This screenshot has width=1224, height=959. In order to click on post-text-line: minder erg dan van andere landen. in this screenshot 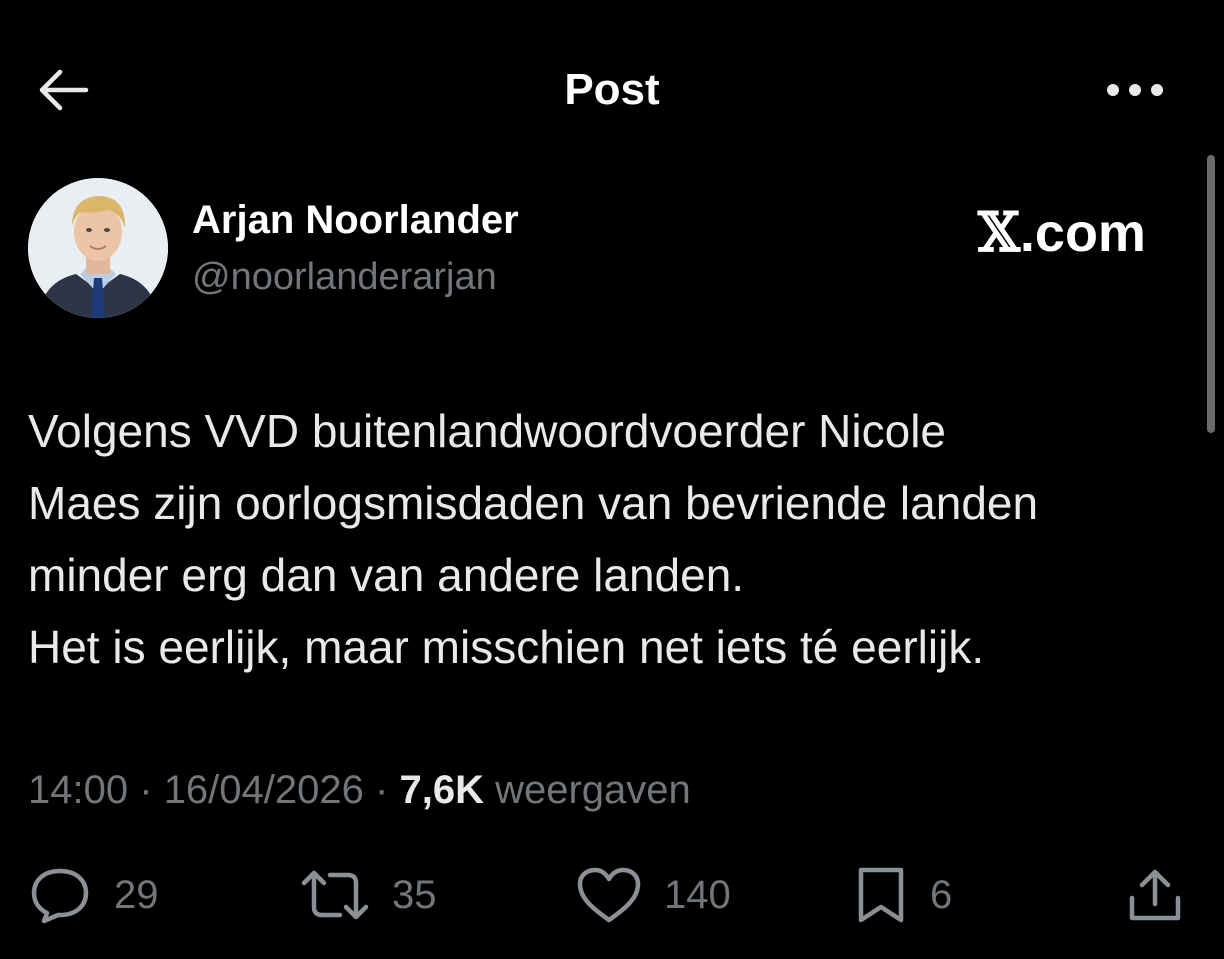, I will do `click(386, 575)`.